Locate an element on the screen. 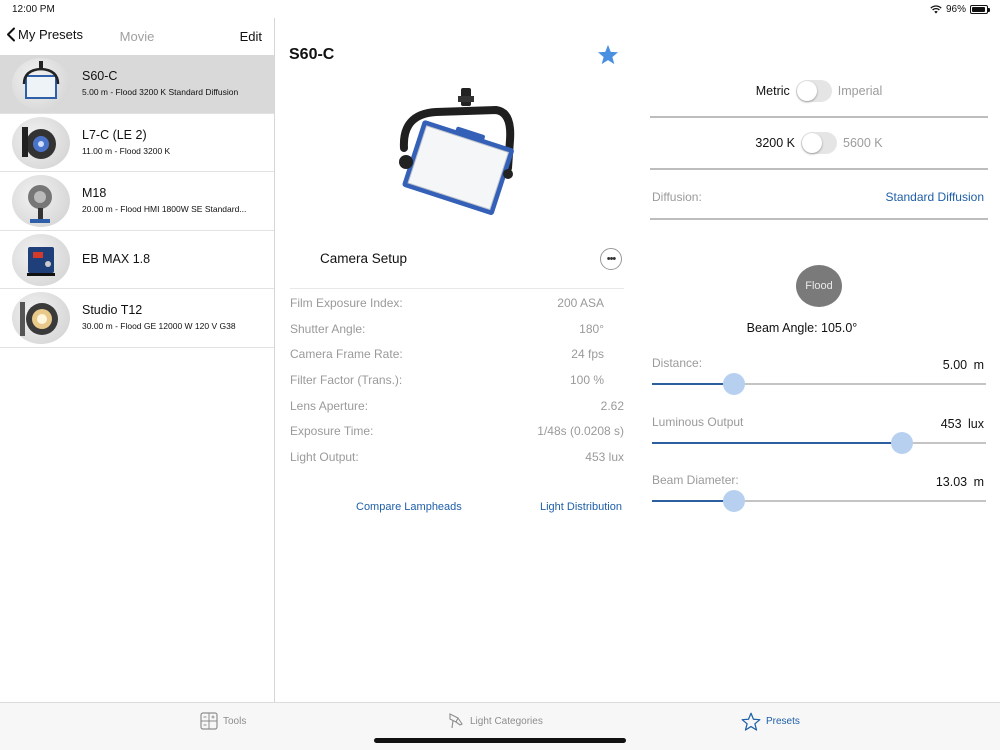 Image resolution: width=1000 pixels, height=750 pixels. distance-slider: Distance: 5.00 m is located at coordinates (819, 384).